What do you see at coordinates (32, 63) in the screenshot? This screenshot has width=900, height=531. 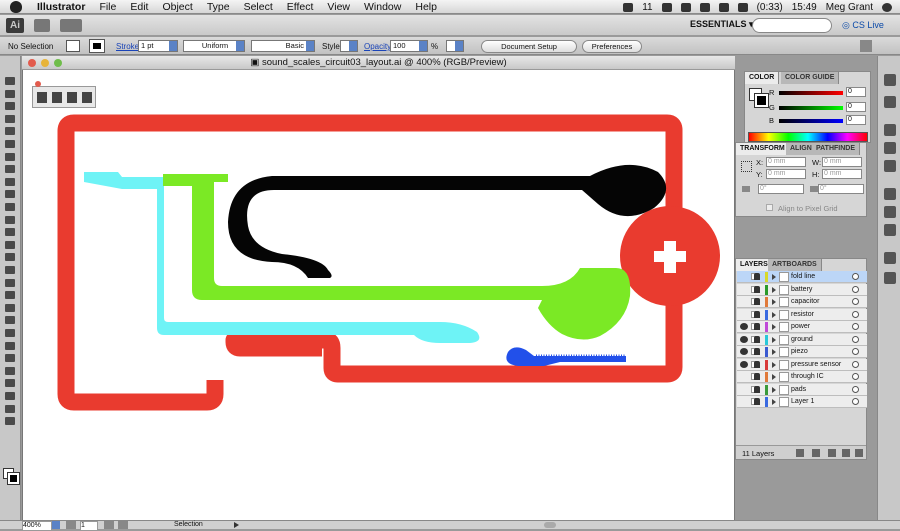 I see `close-window-icon` at bounding box center [32, 63].